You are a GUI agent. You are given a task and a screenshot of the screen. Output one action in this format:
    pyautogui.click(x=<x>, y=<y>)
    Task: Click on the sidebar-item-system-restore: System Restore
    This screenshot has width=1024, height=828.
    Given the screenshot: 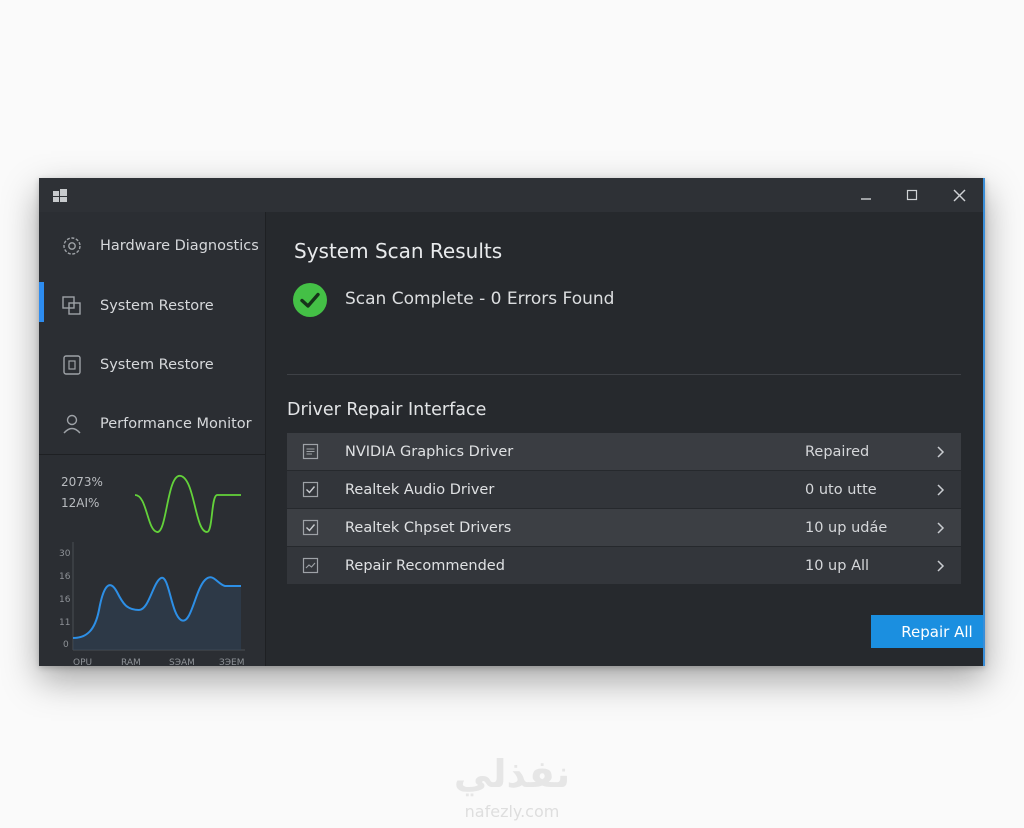 What is the action you would take?
    pyautogui.click(x=152, y=306)
    